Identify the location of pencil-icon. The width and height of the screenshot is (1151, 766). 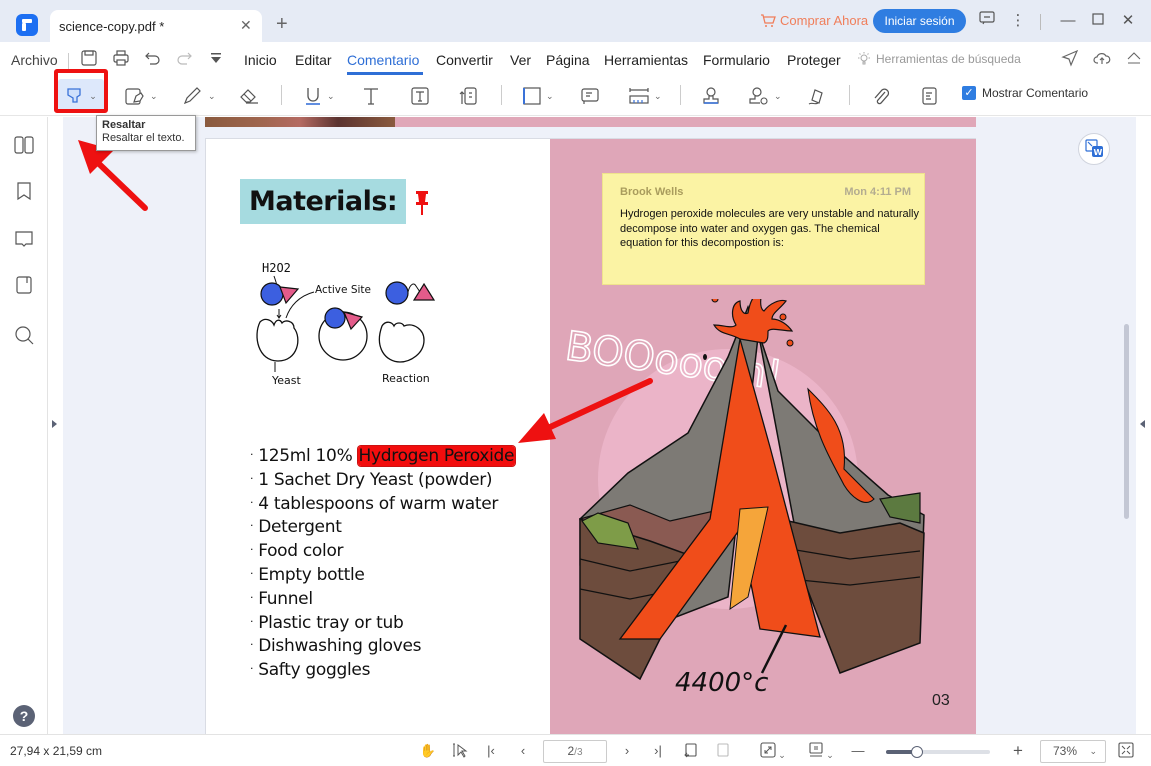
(192, 96).